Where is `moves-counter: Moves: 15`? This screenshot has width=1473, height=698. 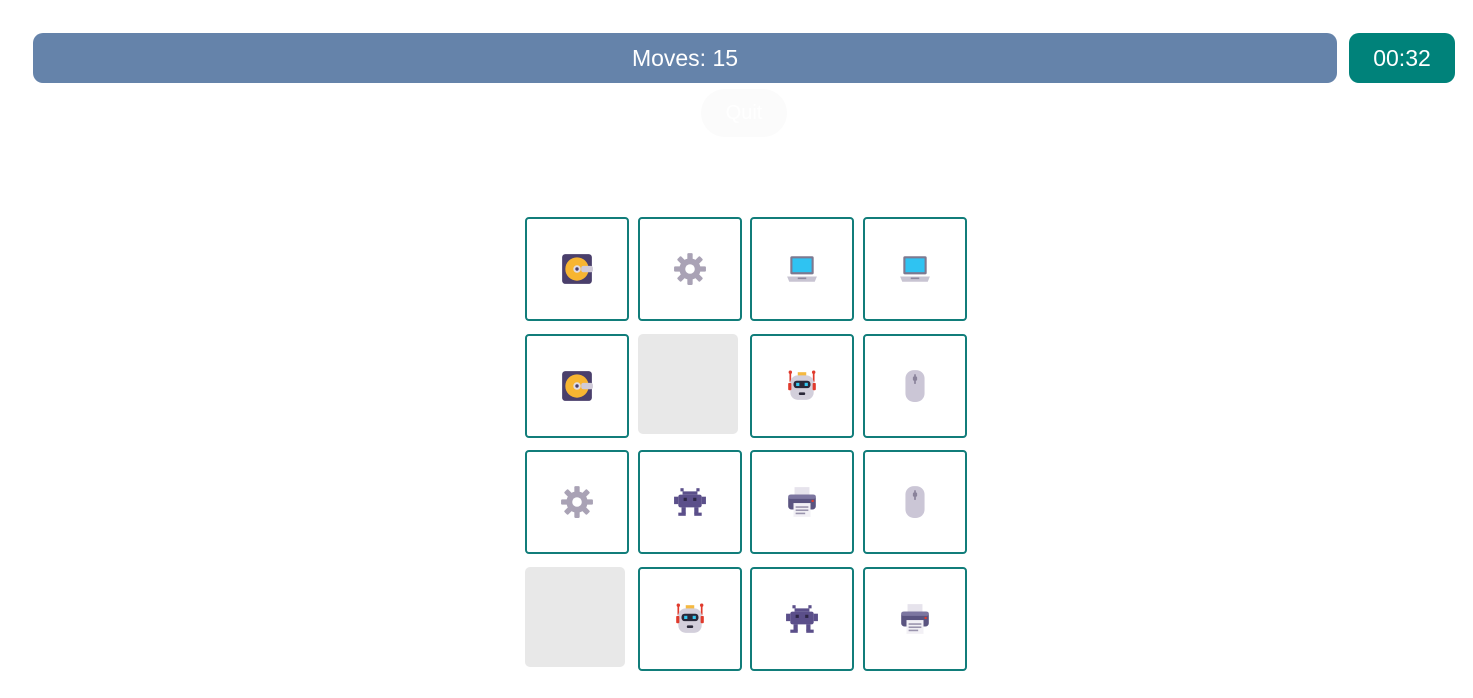 moves-counter: Moves: 15 is located at coordinates (685, 58).